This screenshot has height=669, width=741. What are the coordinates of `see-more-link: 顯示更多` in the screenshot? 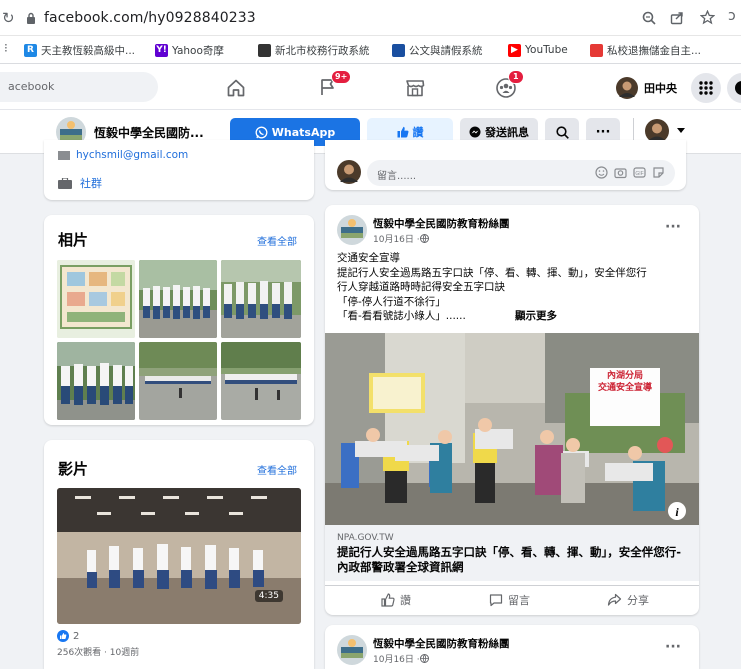 It's located at (536, 316).